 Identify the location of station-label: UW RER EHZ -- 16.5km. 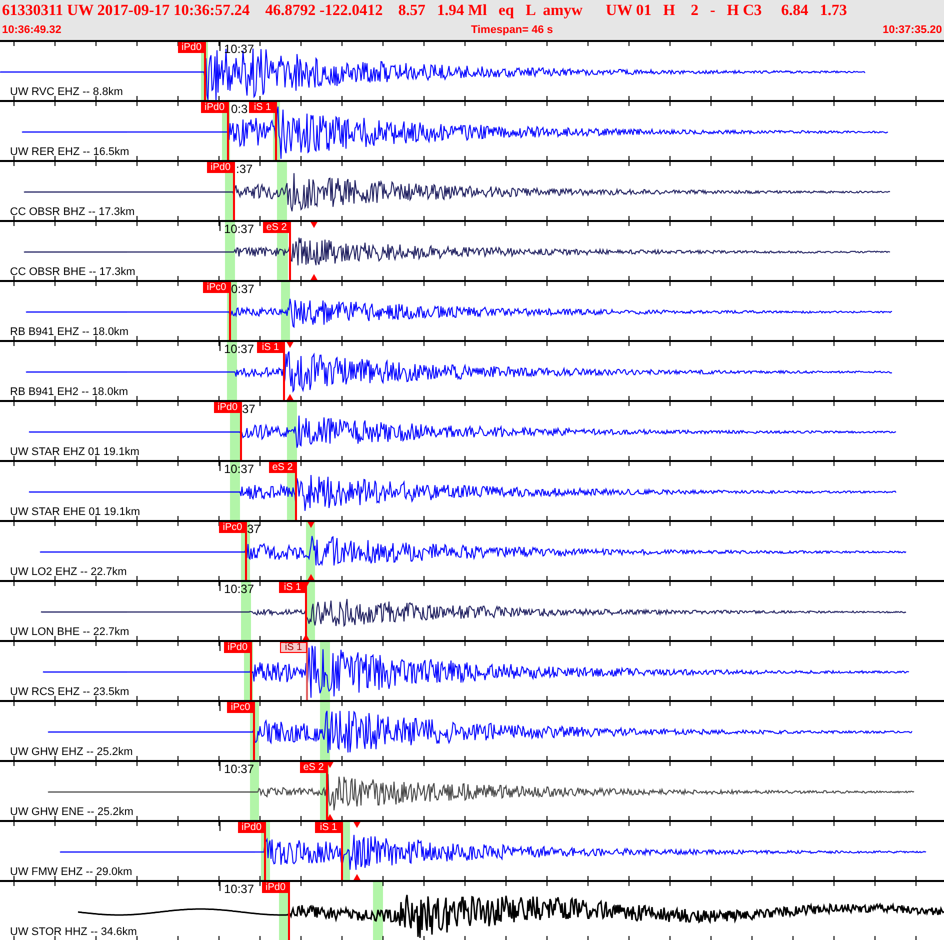
(70, 152).